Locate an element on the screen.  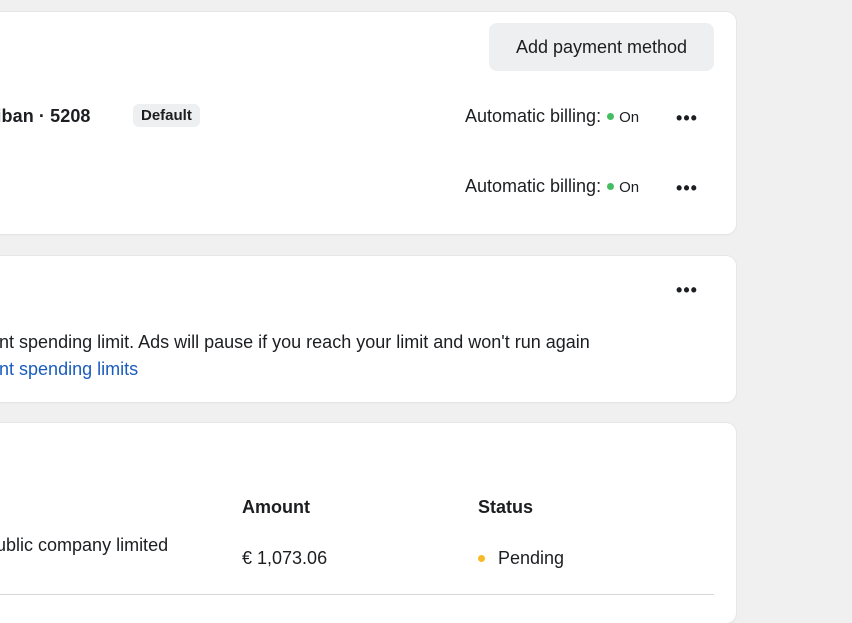
add-payment-method-button: Add payment method is located at coordinates (601, 47).